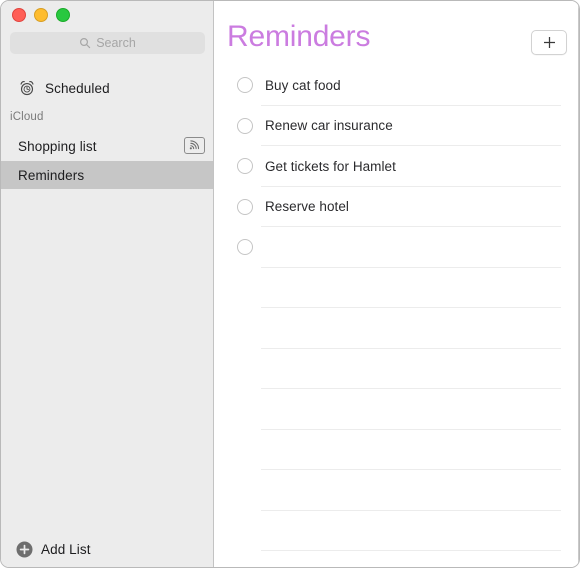  Describe the element at coordinates (397, 166) in the screenshot. I see `reminder-row: Get tickets for Hamlet` at that location.